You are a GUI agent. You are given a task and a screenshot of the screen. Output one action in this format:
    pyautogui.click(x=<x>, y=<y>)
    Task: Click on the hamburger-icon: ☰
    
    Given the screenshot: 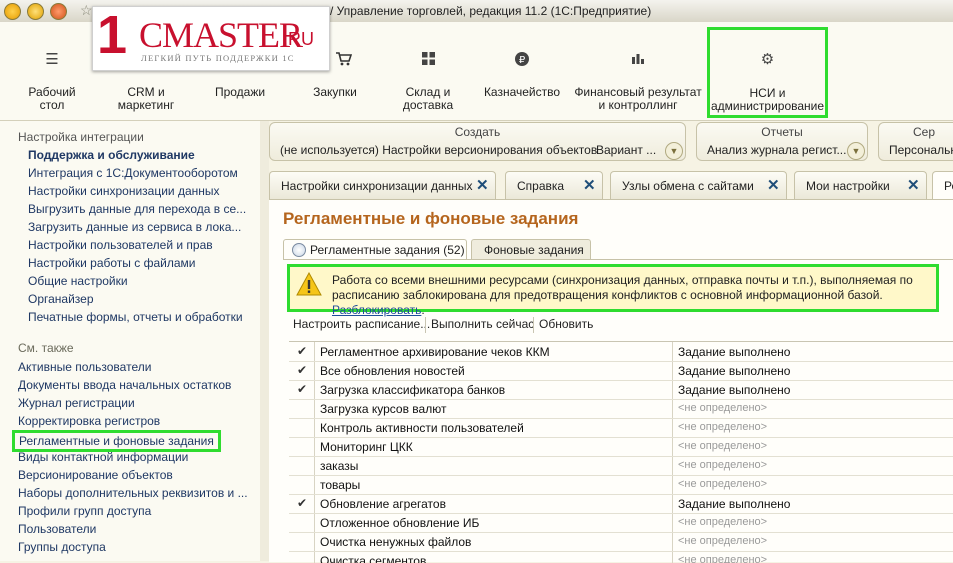 What is the action you would take?
    pyautogui.click(x=52, y=59)
    